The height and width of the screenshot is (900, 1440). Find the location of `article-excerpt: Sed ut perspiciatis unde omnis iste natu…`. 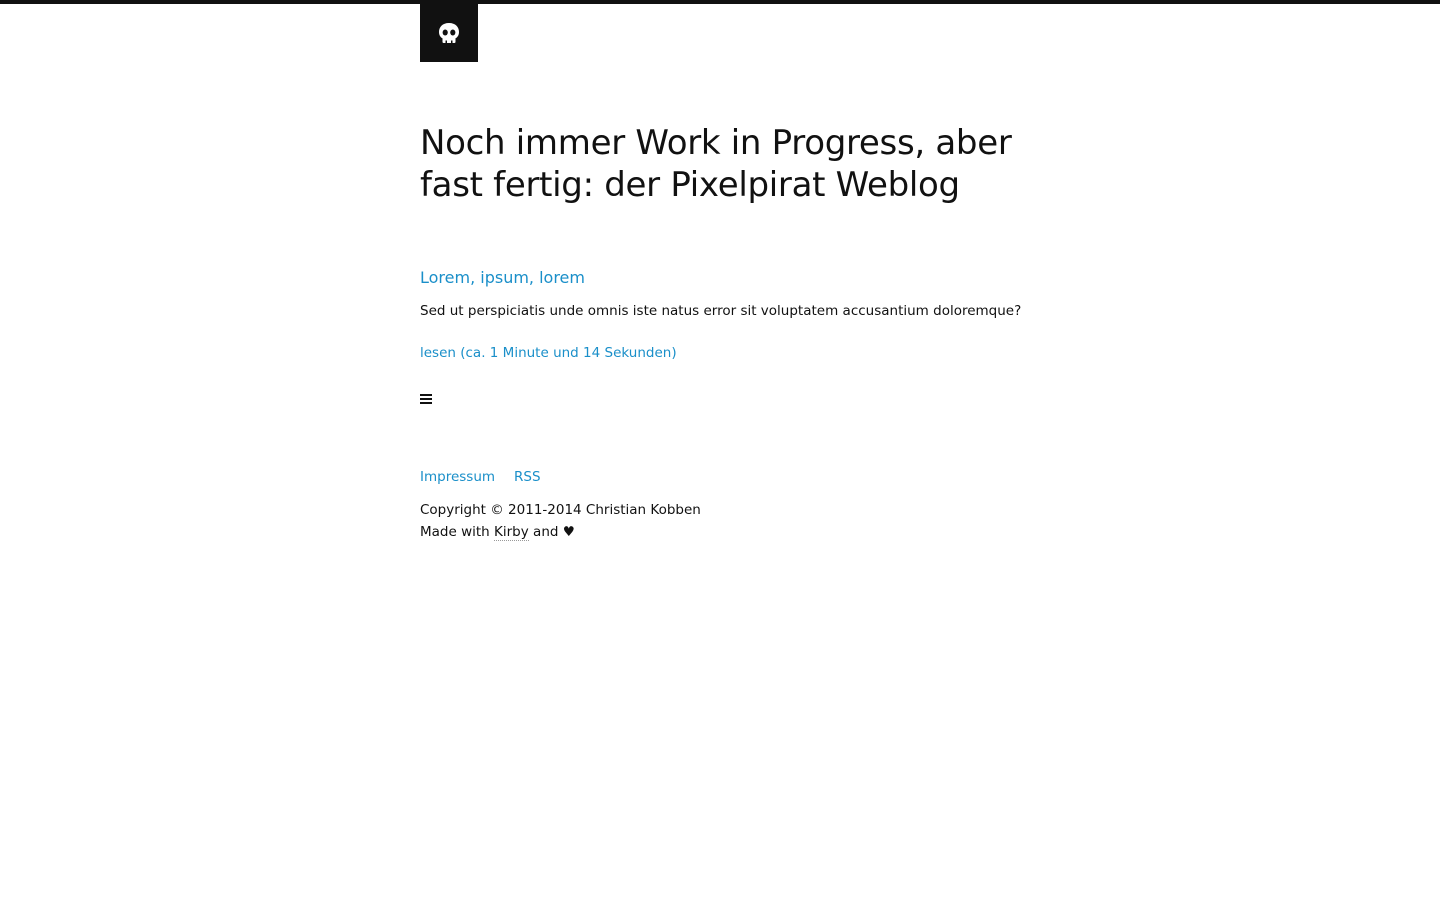

article-excerpt: Sed ut perspiciatis unde omnis iste natu… is located at coordinates (721, 311).